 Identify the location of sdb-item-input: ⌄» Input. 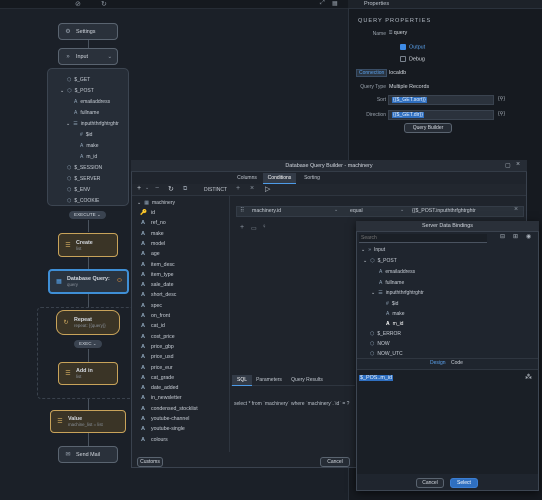
(373, 250).